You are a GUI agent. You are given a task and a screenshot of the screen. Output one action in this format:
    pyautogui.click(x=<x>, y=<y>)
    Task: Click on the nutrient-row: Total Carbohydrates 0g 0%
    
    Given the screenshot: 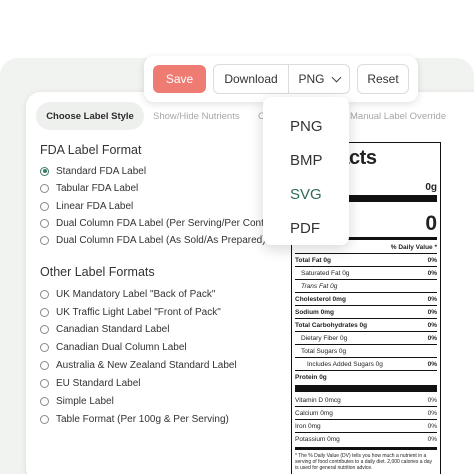 What is the action you would take?
    pyautogui.click(x=366, y=324)
    